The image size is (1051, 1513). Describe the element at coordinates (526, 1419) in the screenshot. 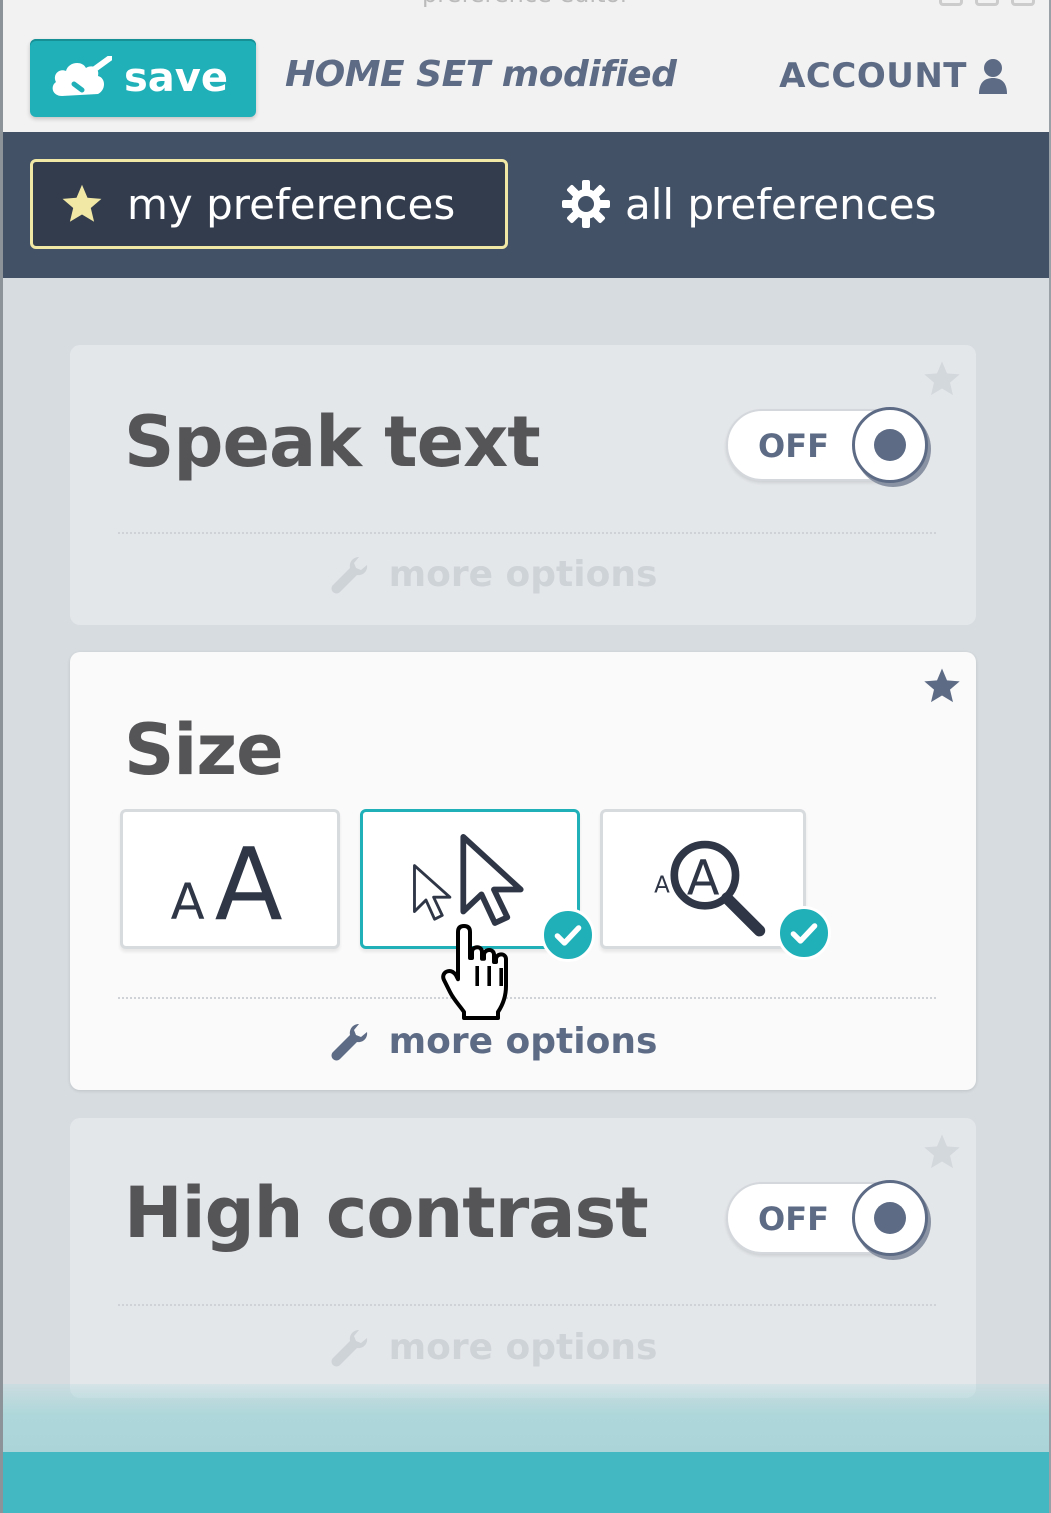

I see `bottom-fade` at that location.